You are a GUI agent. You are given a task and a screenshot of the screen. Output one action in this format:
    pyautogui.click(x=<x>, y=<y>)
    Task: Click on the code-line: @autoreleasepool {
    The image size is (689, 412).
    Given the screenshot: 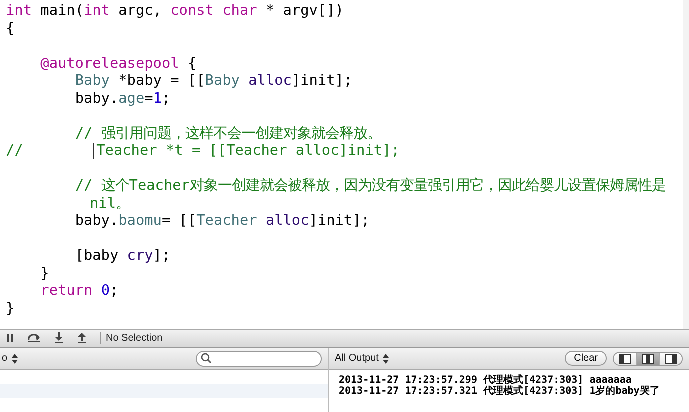 What is the action you would take?
    pyautogui.click(x=119, y=64)
    